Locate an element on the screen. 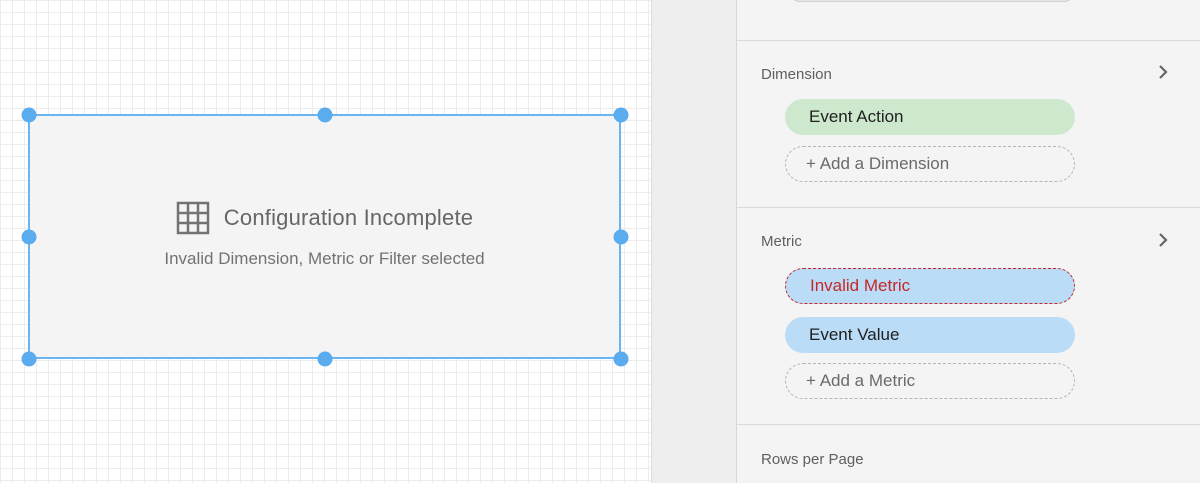  resize-handle-top-left is located at coordinates (29, 115).